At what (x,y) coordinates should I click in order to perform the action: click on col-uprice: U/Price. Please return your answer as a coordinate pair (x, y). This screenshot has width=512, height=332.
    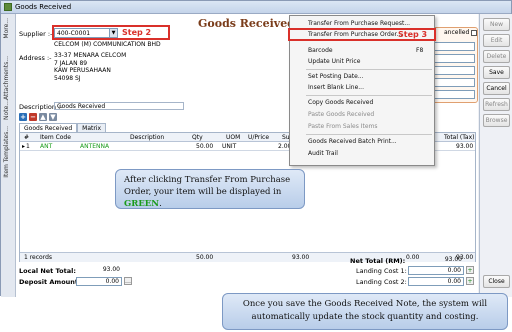
    Looking at the image, I should click on (258, 137).